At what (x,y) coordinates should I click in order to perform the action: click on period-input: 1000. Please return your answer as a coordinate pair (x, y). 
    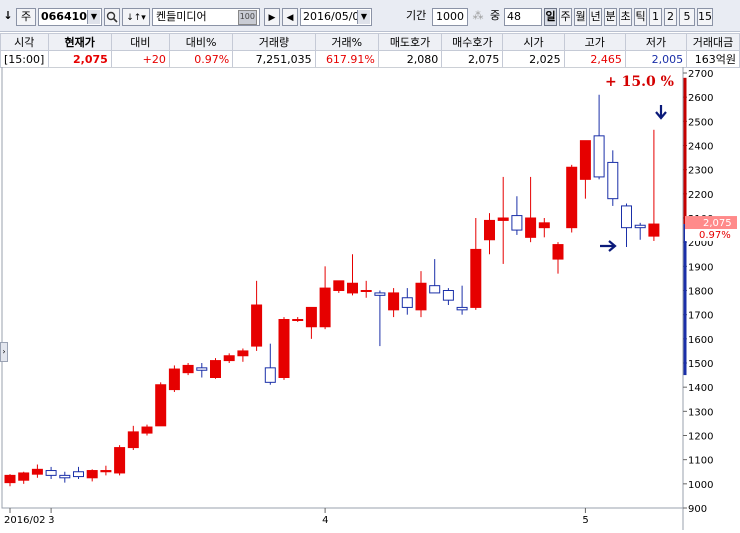
    Looking at the image, I should click on (450, 17).